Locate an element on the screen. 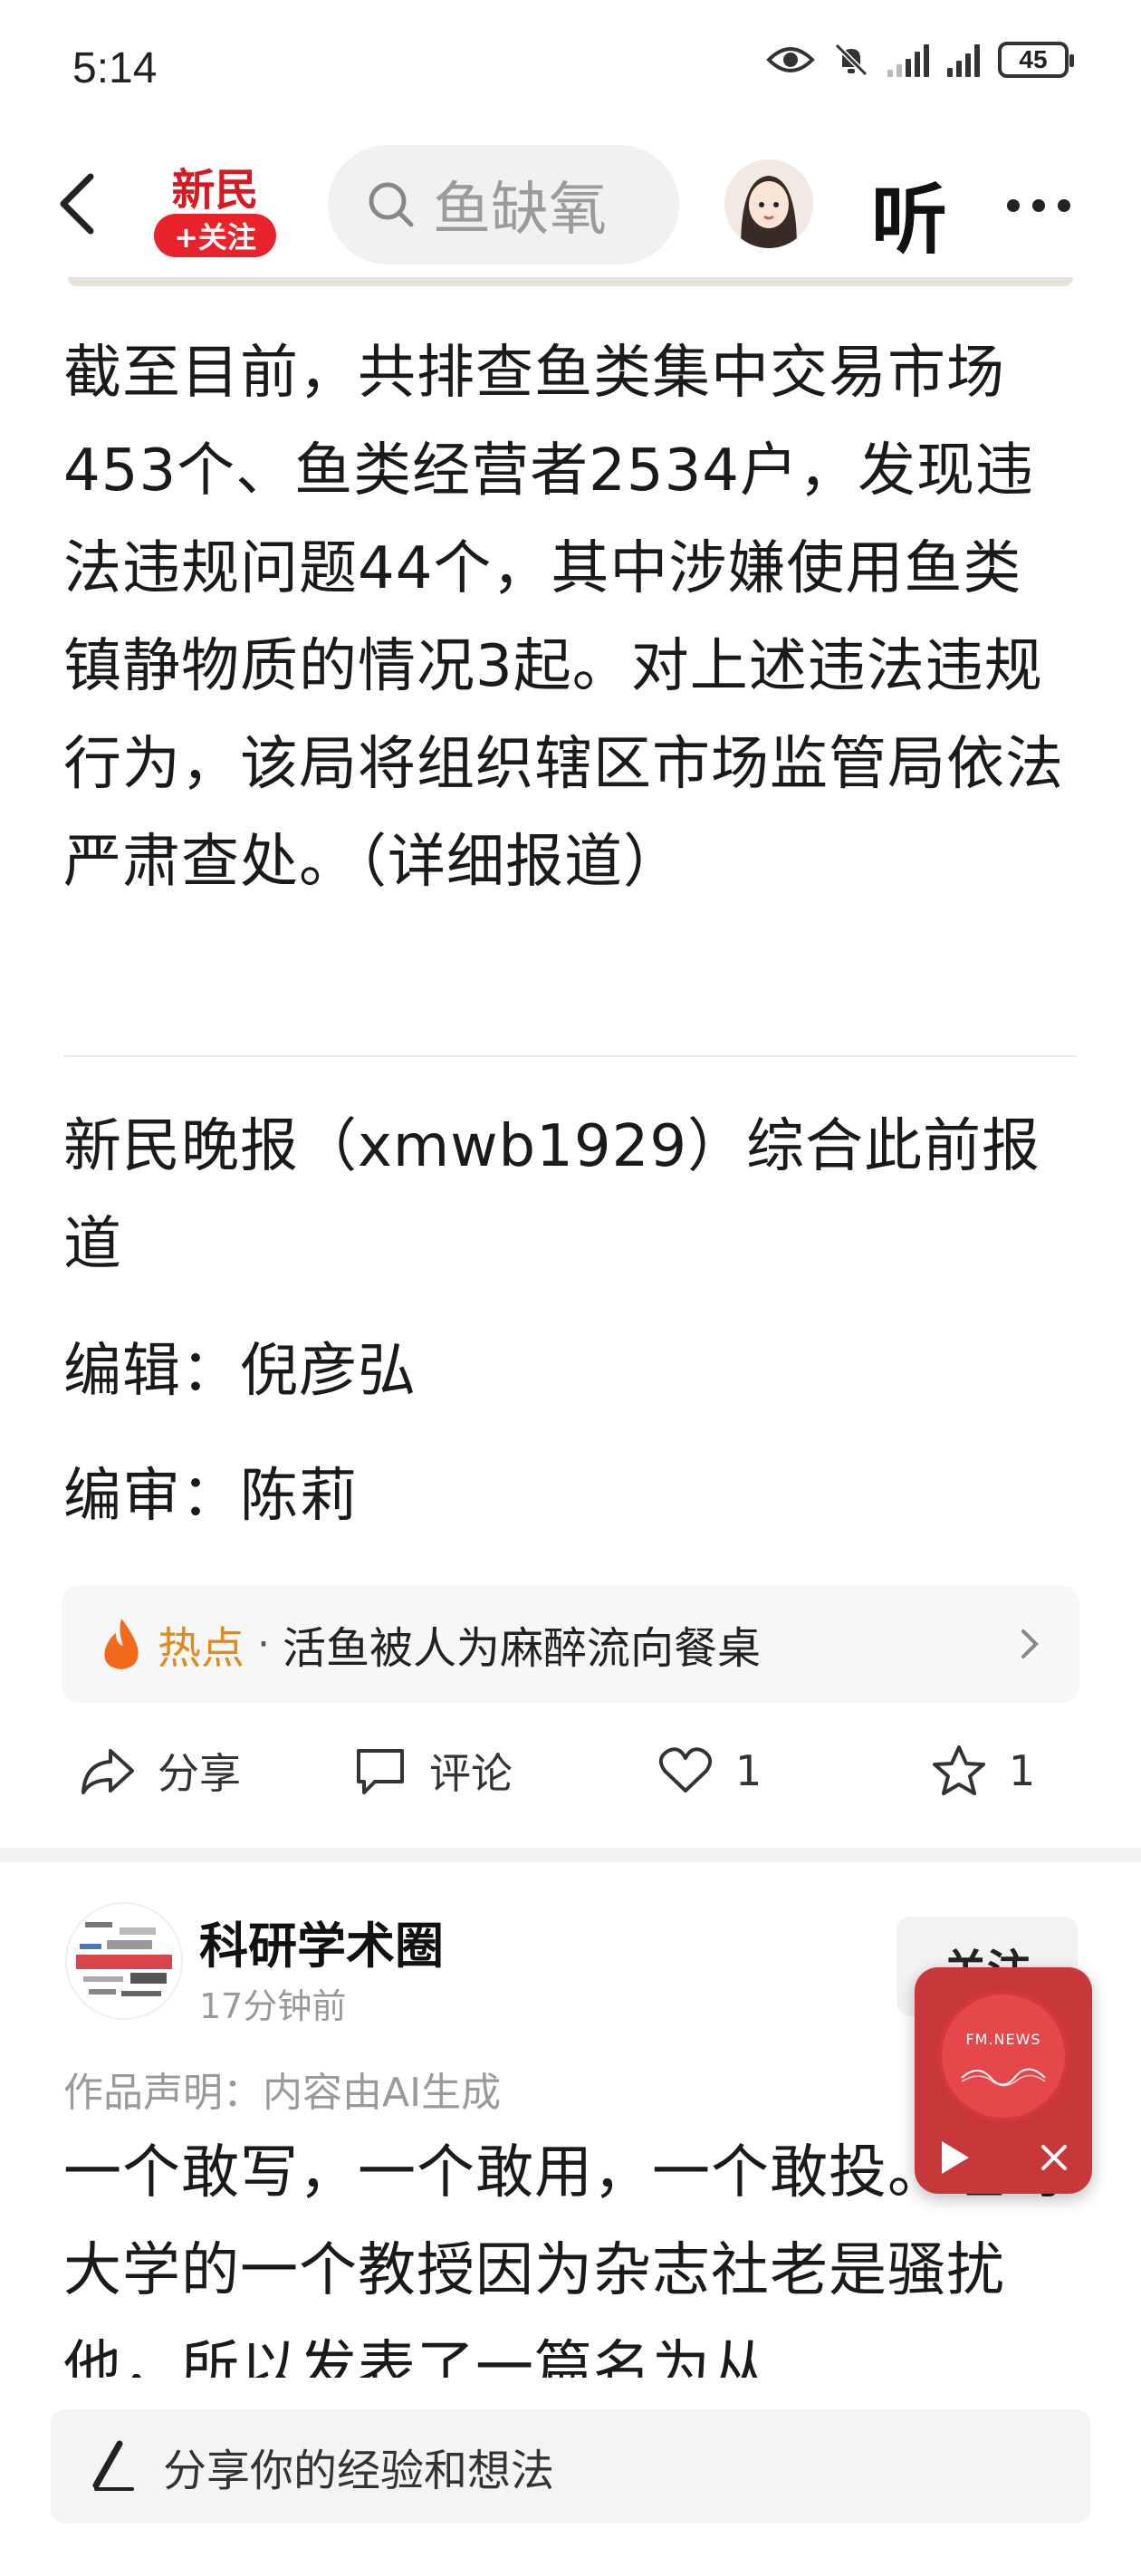 The width and height of the screenshot is (1141, 2576). assistant-avatar is located at coordinates (768, 203).